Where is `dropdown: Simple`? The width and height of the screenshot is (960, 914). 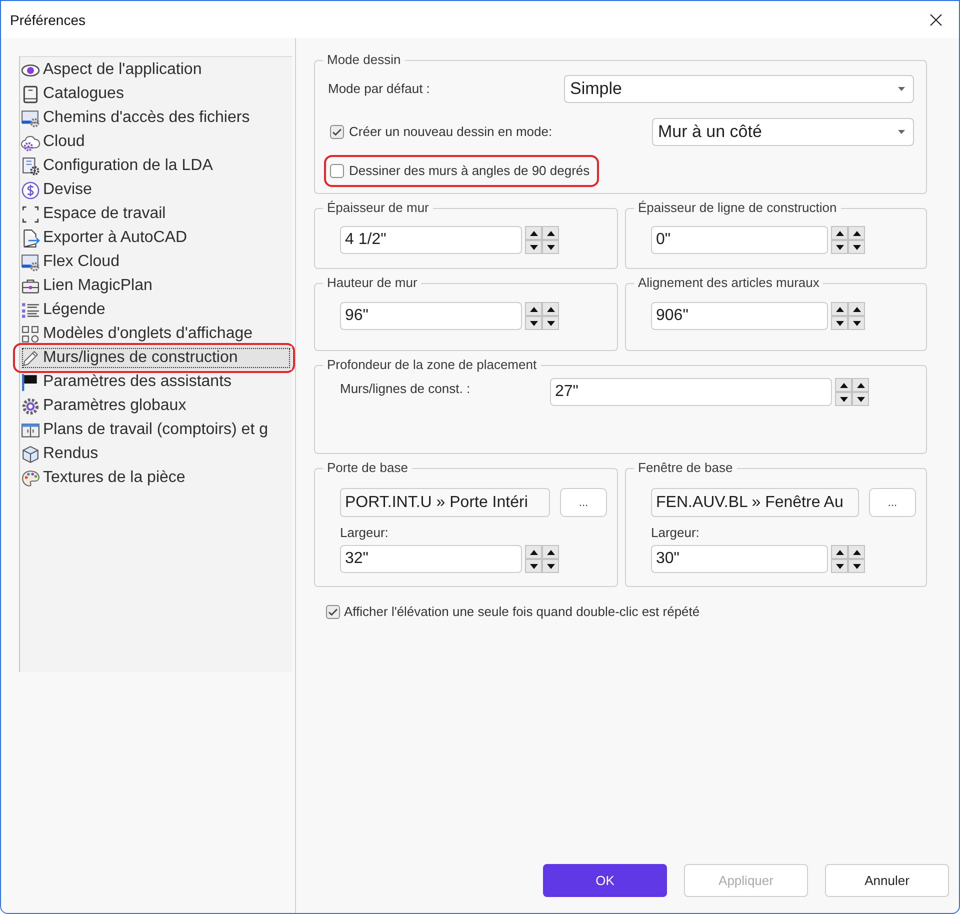 dropdown: Simple is located at coordinates (739, 89).